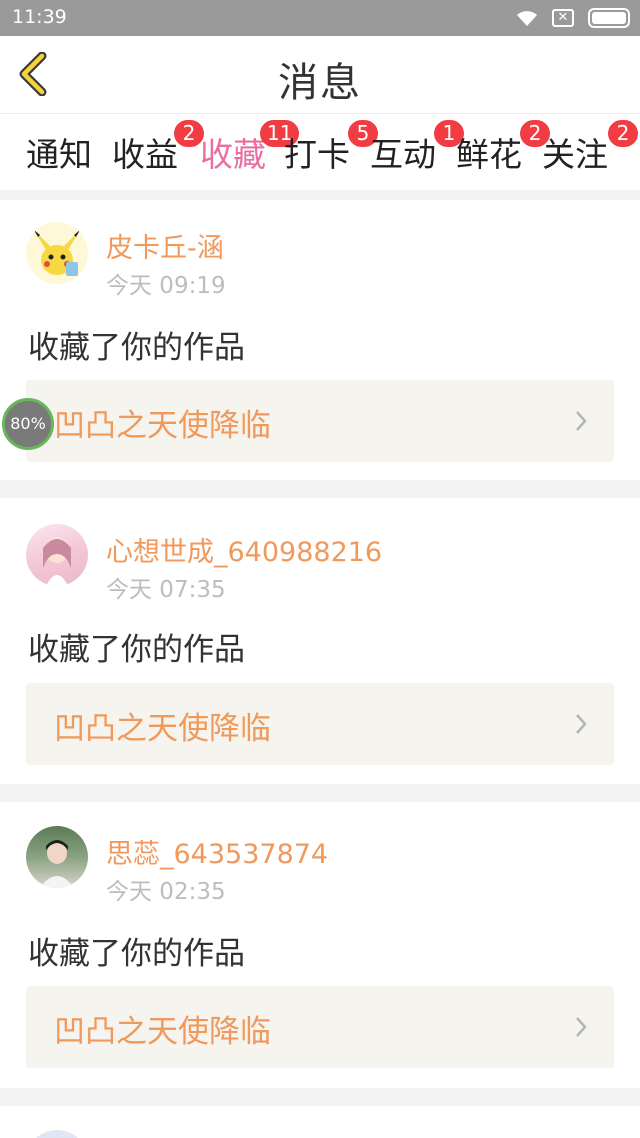 The width and height of the screenshot is (640, 1138). I want to click on message-tabs: 通知 收益 2 收藏 11 打卡 5 互动 1 鲜花 2 关注 2, so click(320, 154).